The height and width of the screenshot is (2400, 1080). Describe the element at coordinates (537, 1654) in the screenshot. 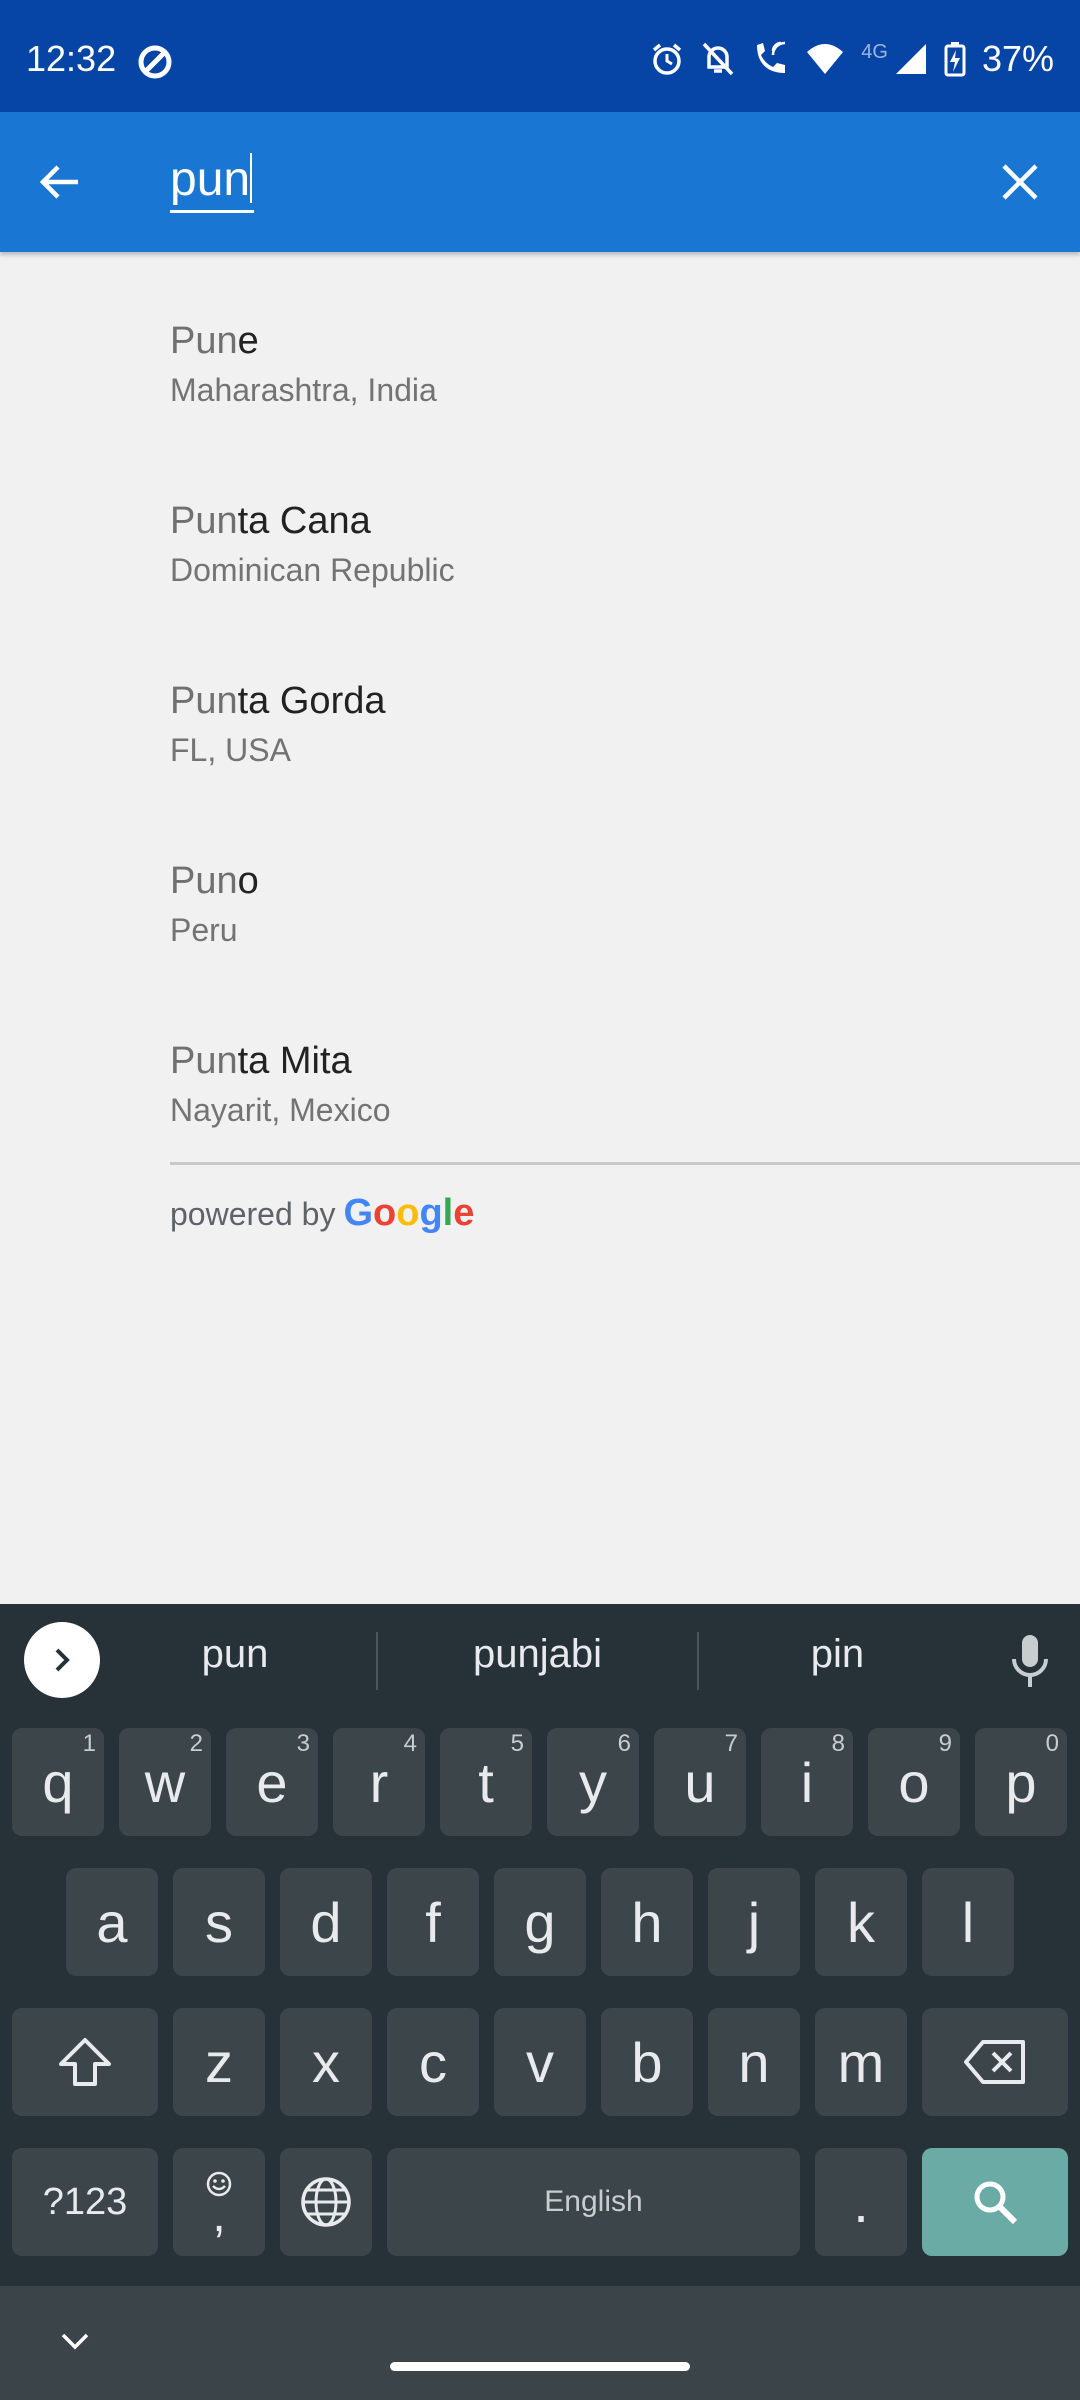

I see `suggestion-2: punjabi` at that location.